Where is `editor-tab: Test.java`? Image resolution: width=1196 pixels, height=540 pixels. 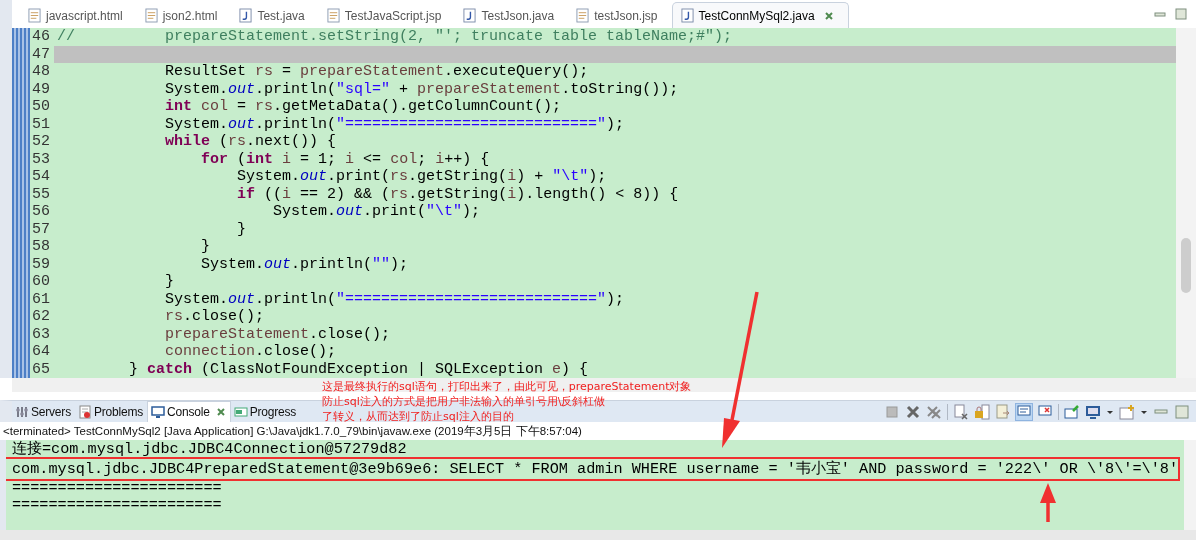
editor-tab: Test.java is located at coordinates (275, 15).